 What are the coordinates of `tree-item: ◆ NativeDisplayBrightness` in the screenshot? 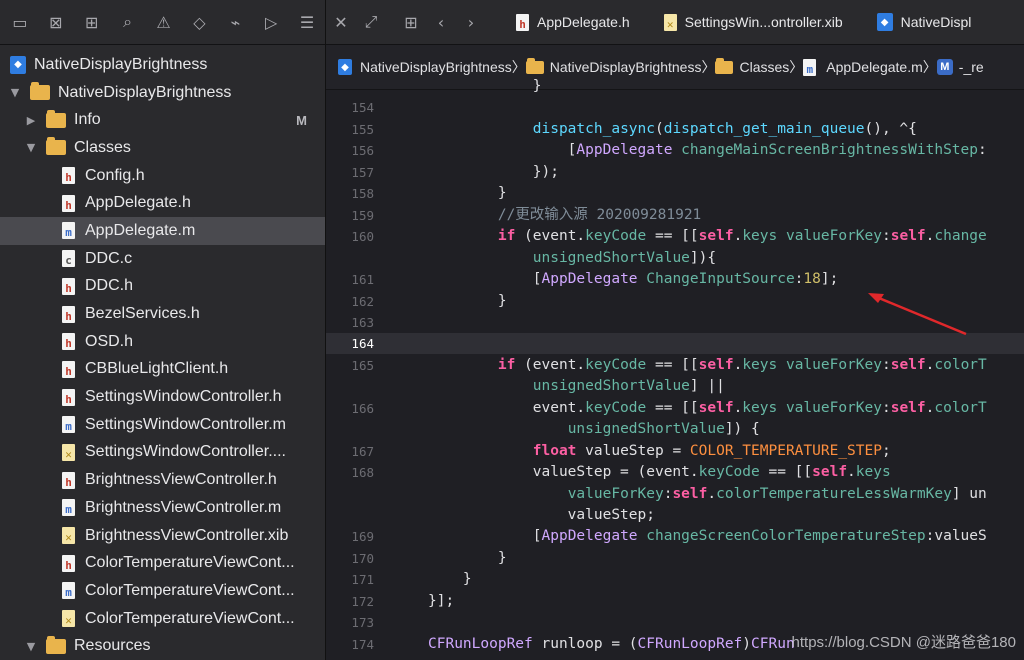 It's located at (162, 65).